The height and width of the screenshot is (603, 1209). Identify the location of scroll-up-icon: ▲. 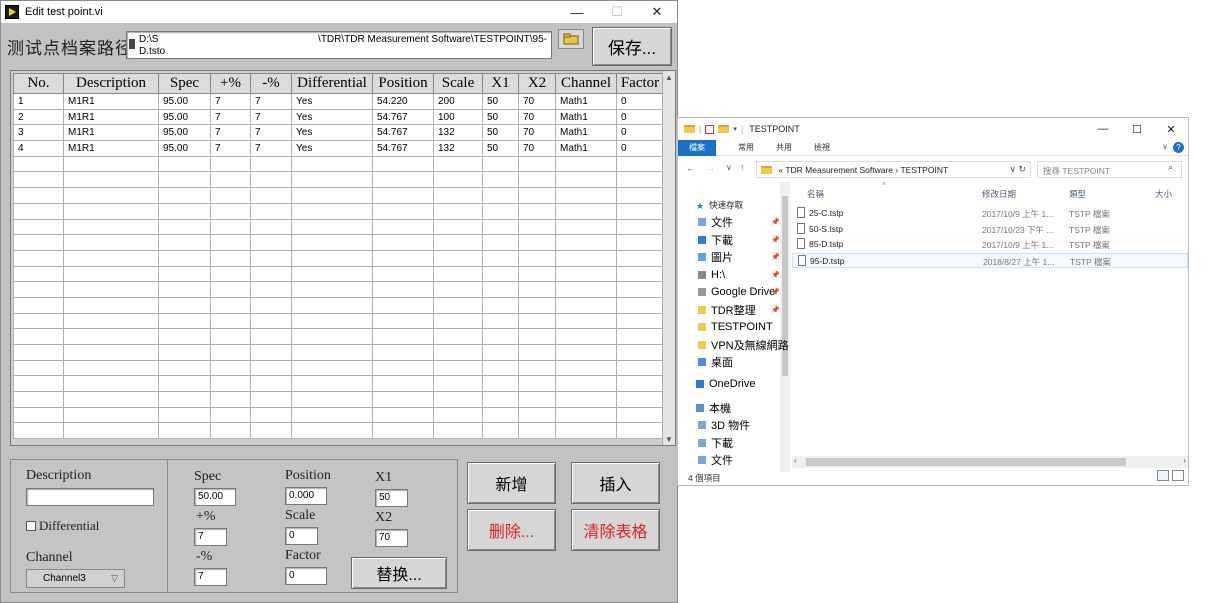
(669, 77).